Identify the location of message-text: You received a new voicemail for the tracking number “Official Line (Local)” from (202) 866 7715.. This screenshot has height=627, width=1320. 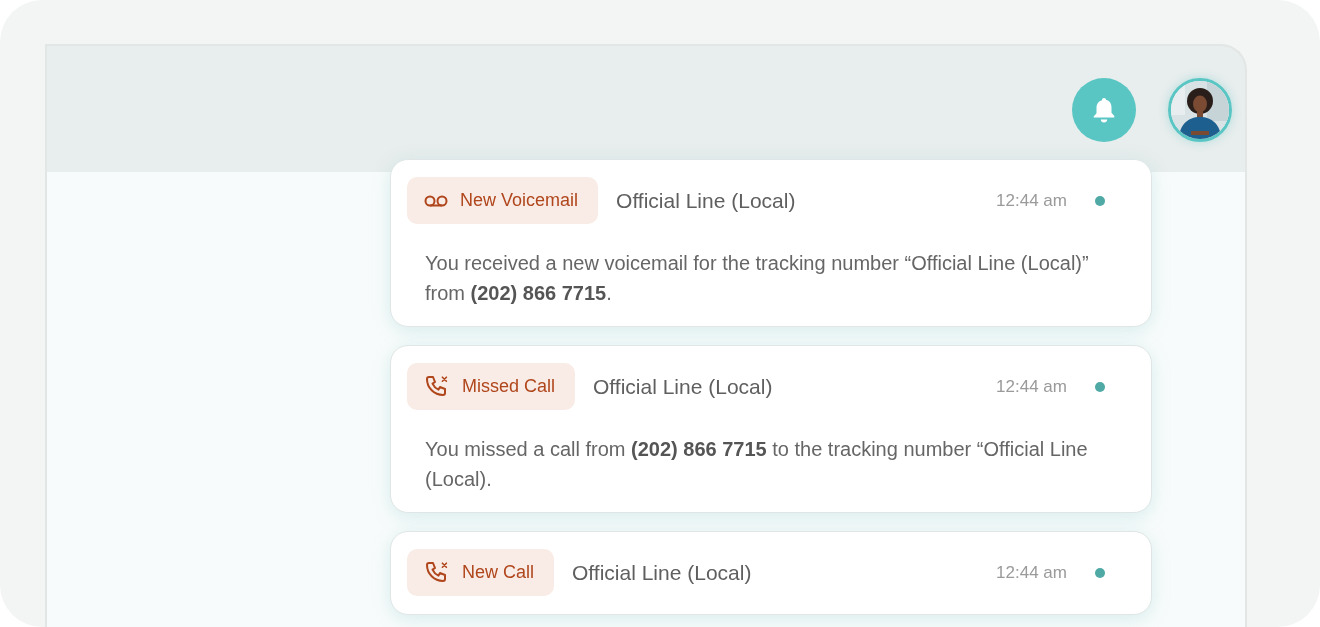
(757, 278).